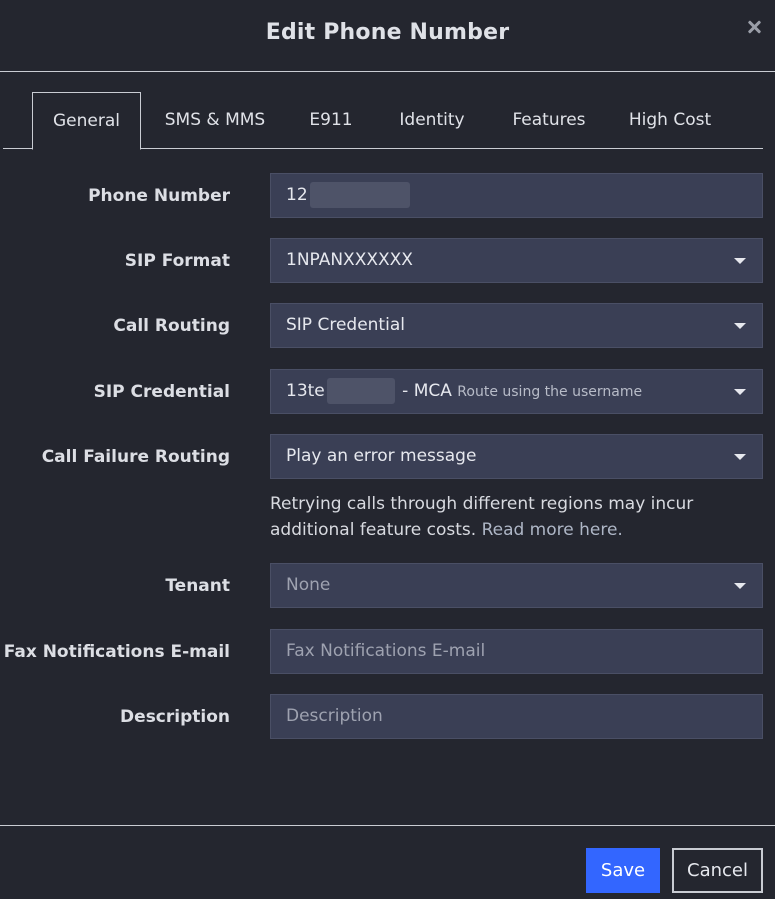  Describe the element at coordinates (387, 32) in the screenshot. I see `dialog-title: Edit Phone Number` at that location.